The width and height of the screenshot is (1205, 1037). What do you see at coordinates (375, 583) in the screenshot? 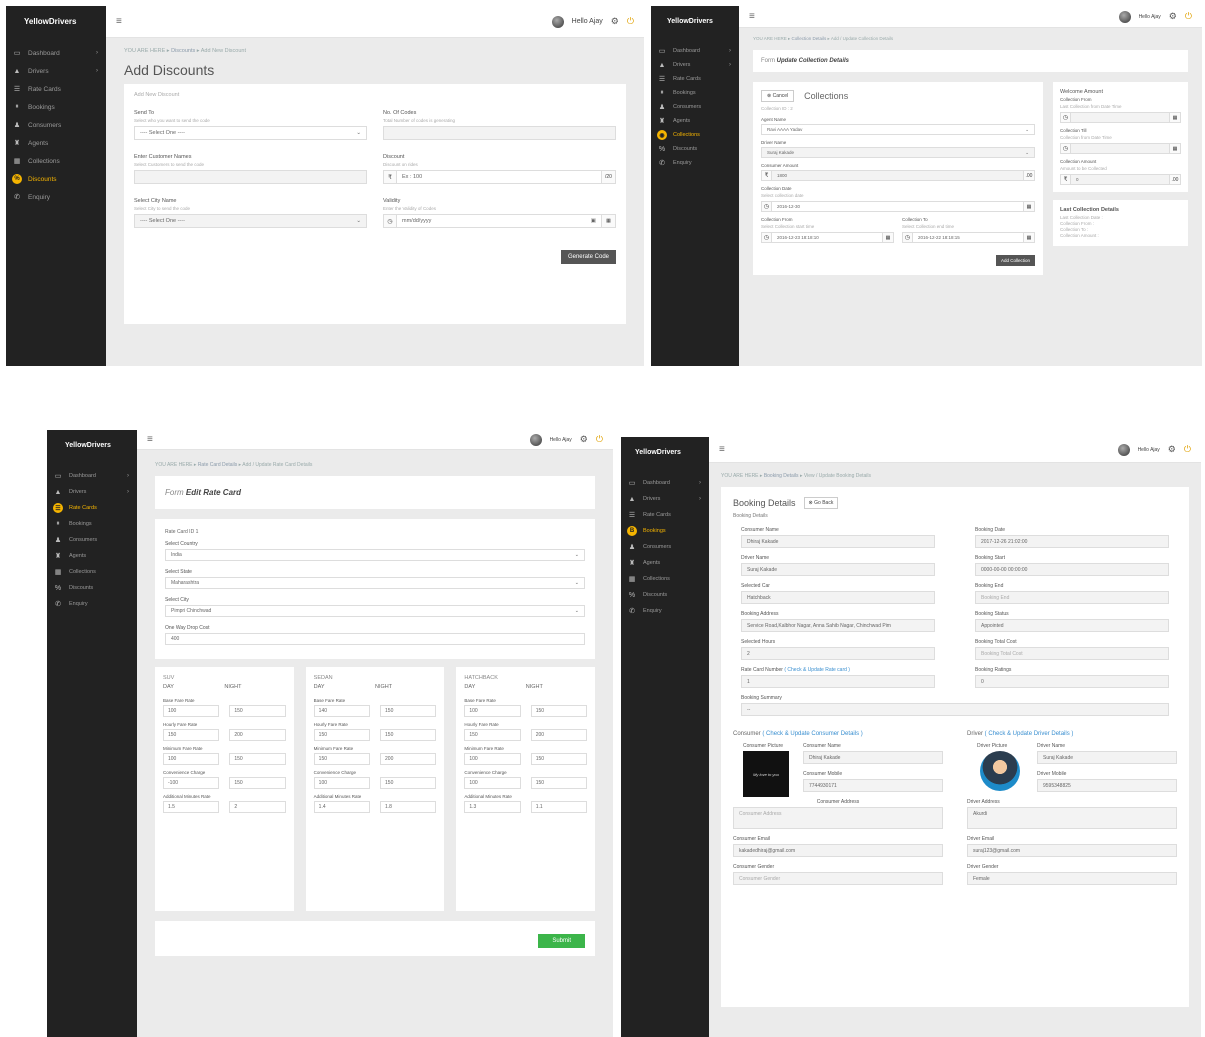
I see `state-select: Maharashtra ⌄` at bounding box center [375, 583].